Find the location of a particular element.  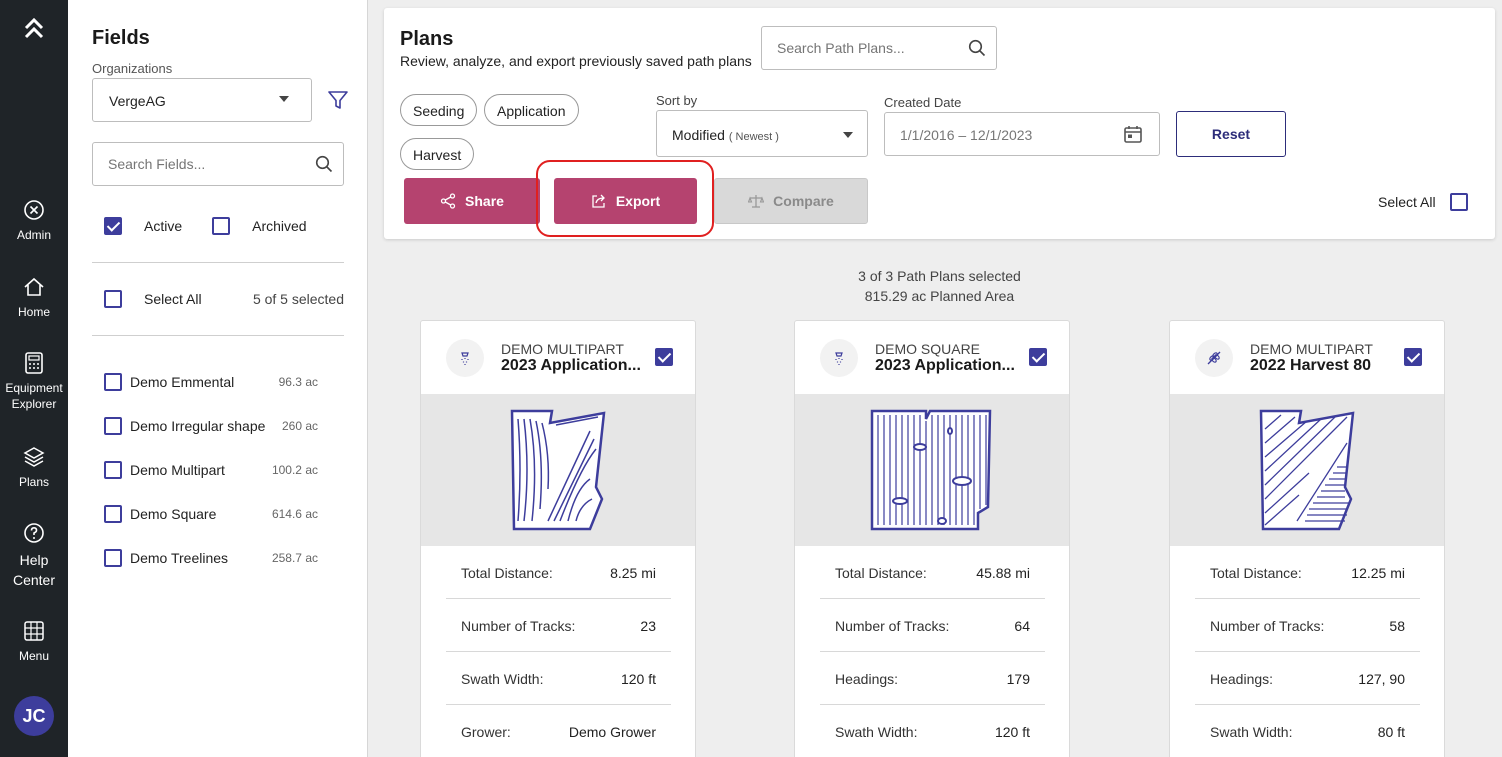

chip-application: Application is located at coordinates (531, 110).